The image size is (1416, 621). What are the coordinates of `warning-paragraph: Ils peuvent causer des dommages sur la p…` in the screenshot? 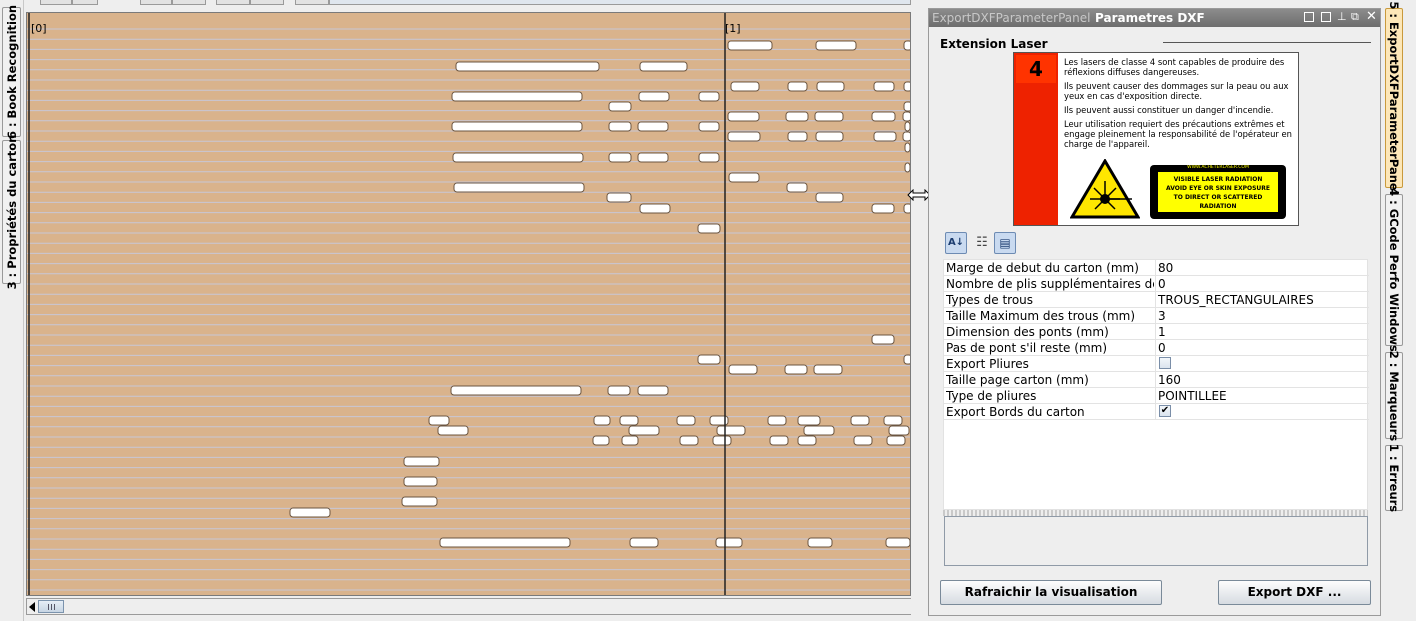 It's located at (1176, 91).